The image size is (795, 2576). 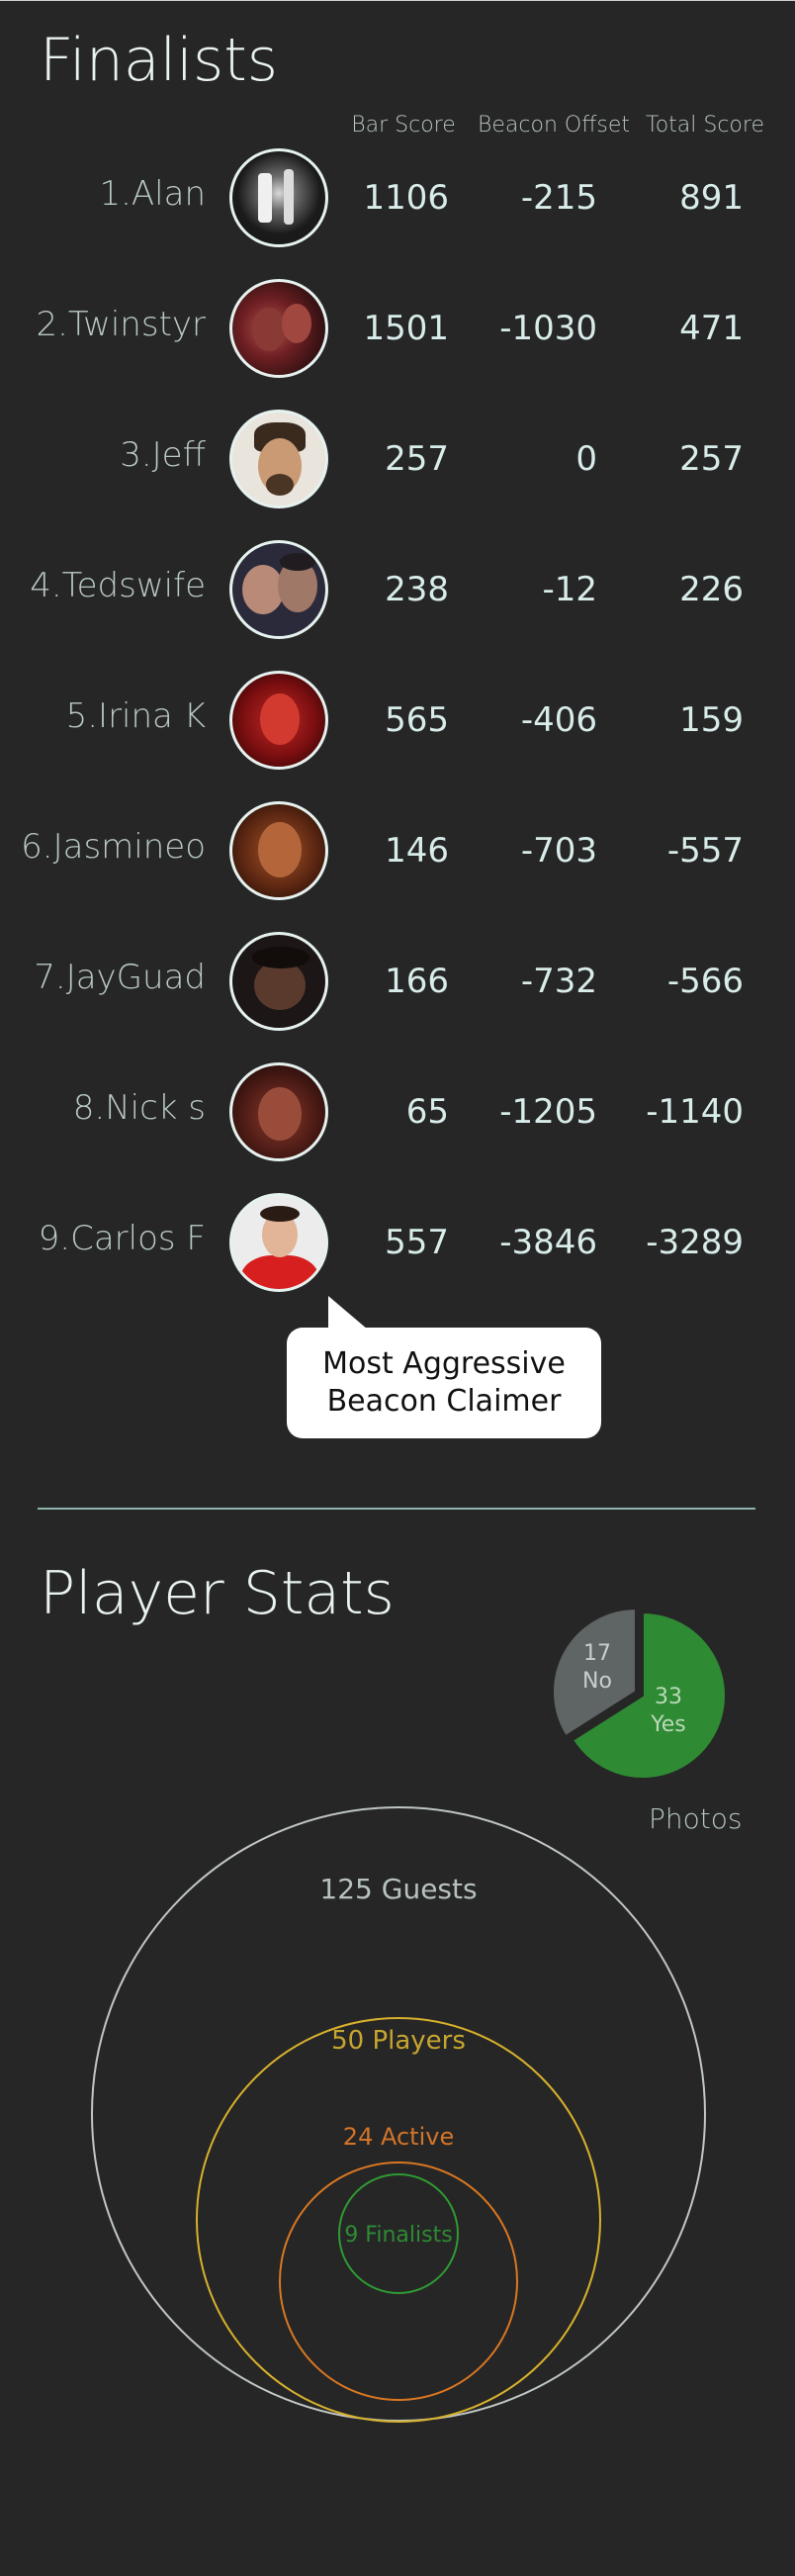 What do you see at coordinates (570, 590) in the screenshot?
I see `beacon-offset: -12` at bounding box center [570, 590].